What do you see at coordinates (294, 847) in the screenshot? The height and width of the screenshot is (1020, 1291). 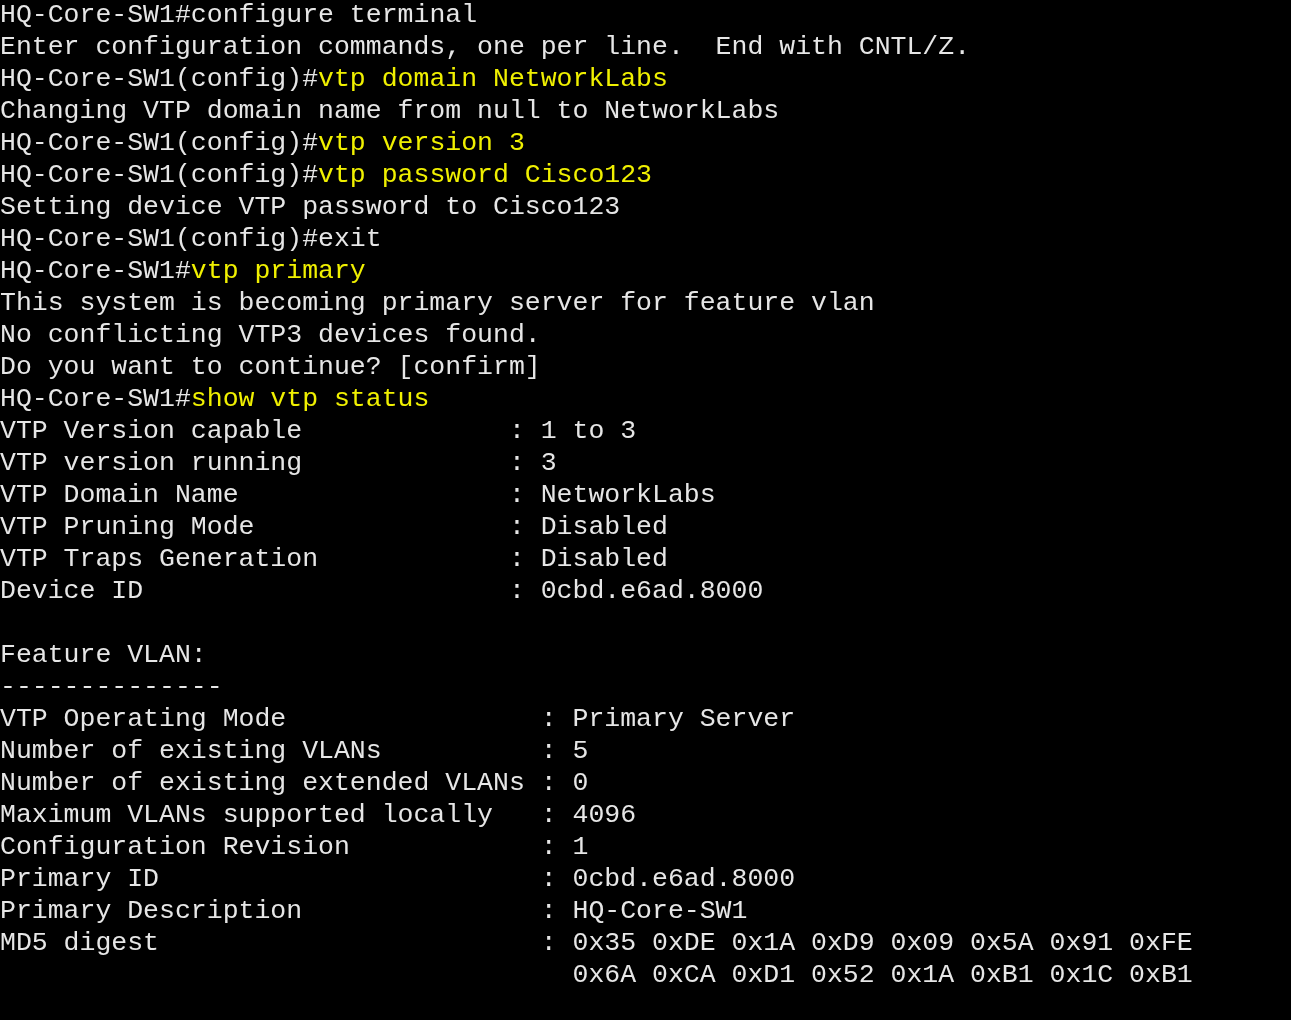 I see `output-text: Configuration Revision : 1` at bounding box center [294, 847].